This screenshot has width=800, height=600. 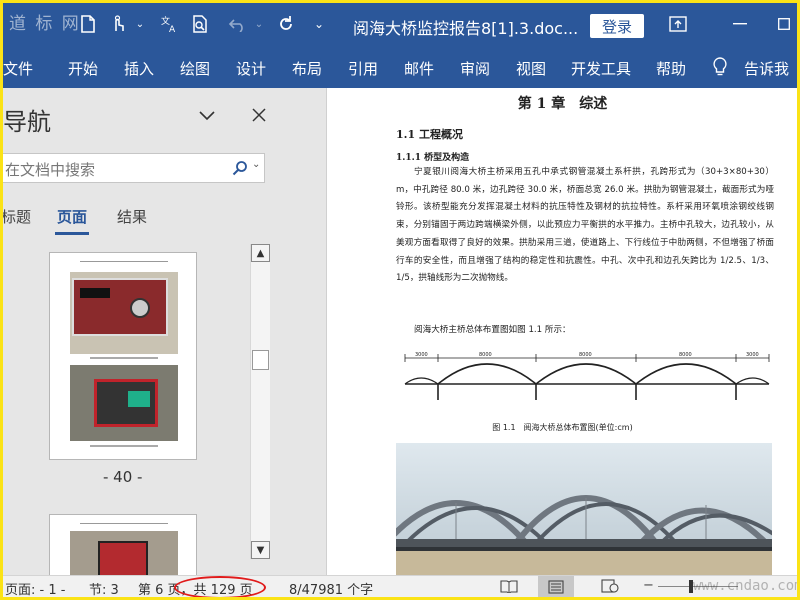 What do you see at coordinates (584, 509) in the screenshot?
I see `bridge-photo` at bounding box center [584, 509].